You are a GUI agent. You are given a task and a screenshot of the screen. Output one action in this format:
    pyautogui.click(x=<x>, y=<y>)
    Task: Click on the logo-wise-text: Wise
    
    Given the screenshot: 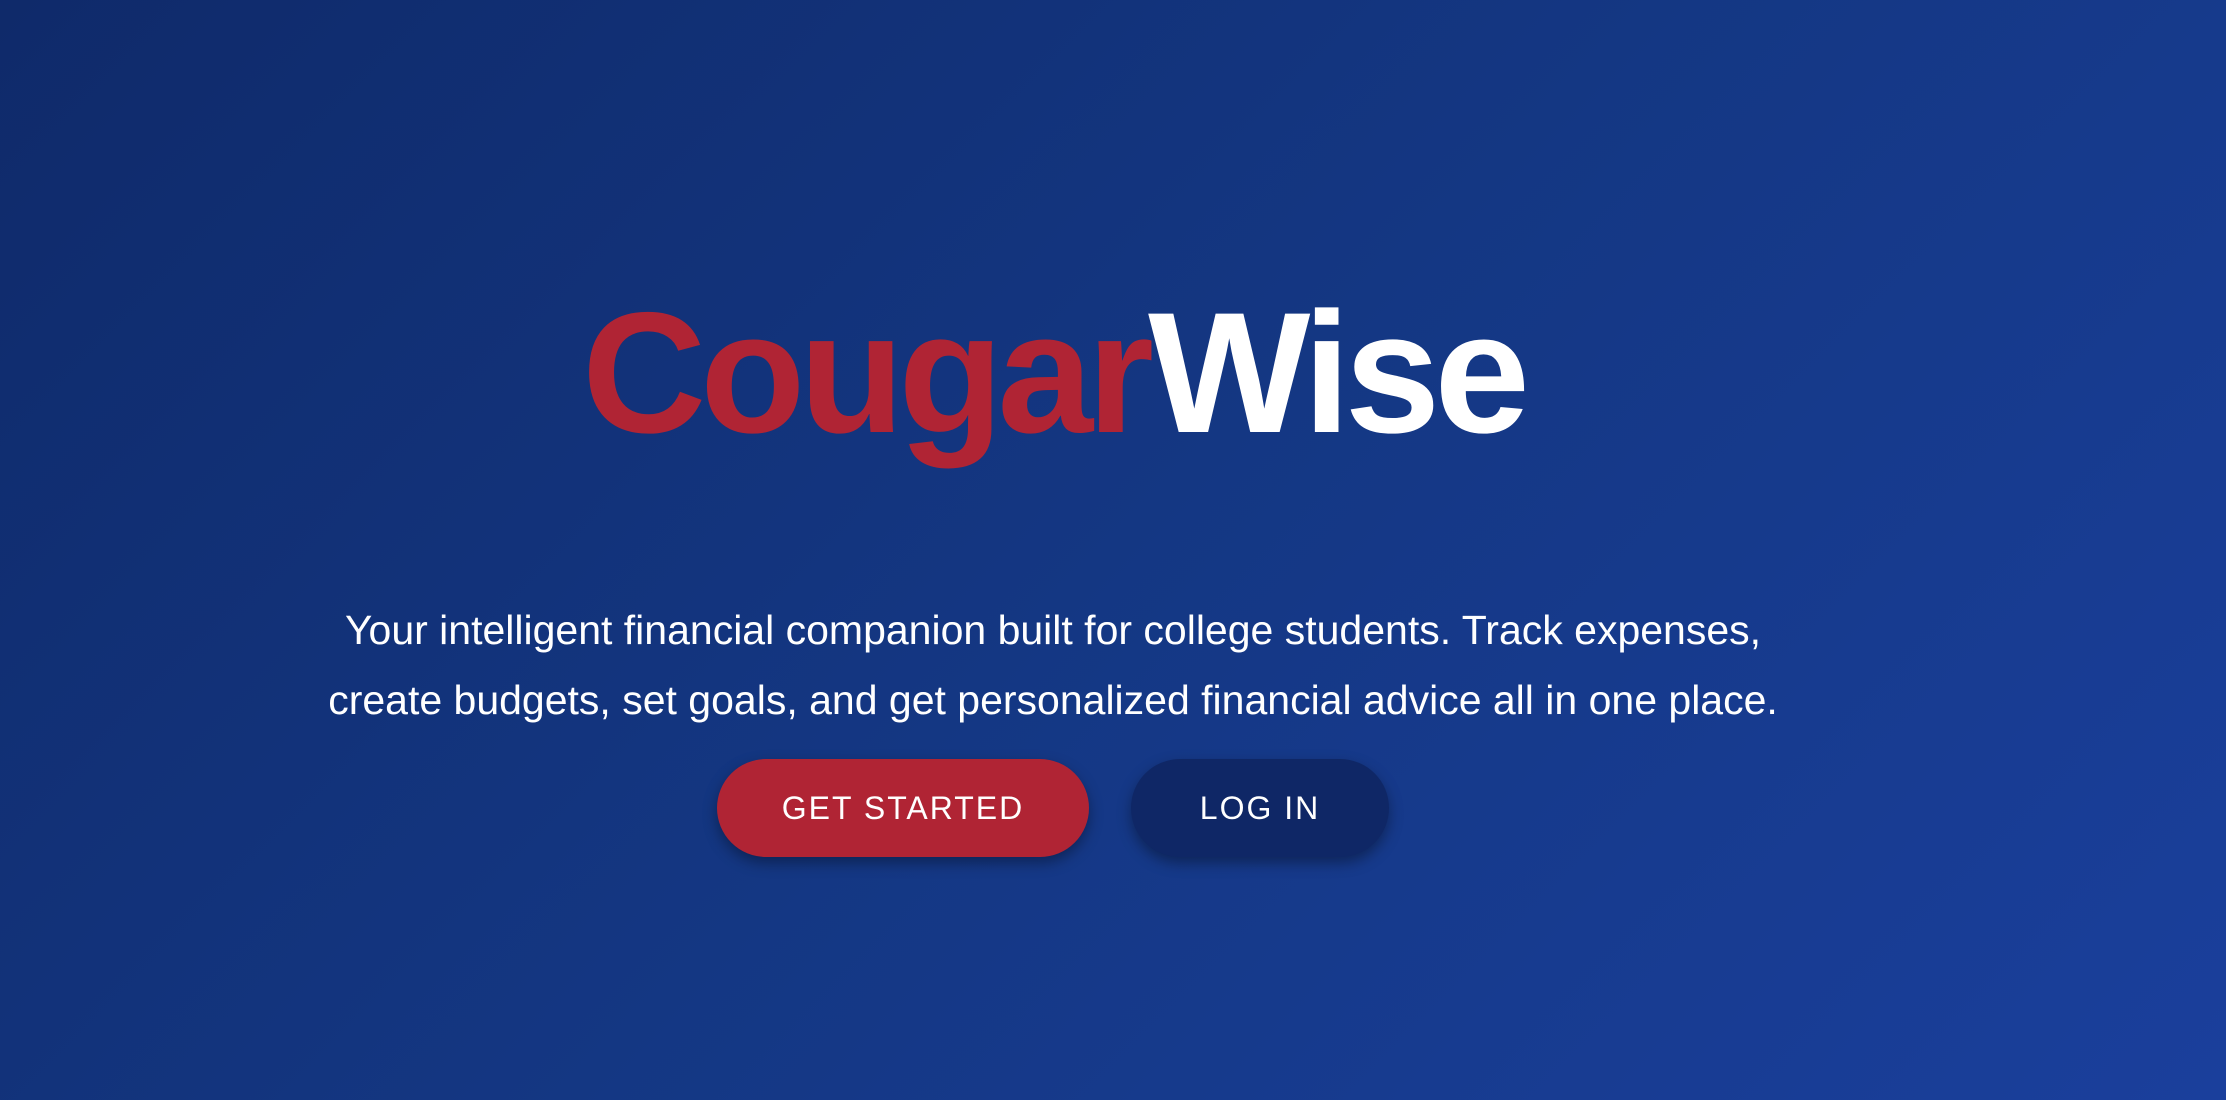 What is the action you would take?
    pyautogui.click(x=1339, y=373)
    